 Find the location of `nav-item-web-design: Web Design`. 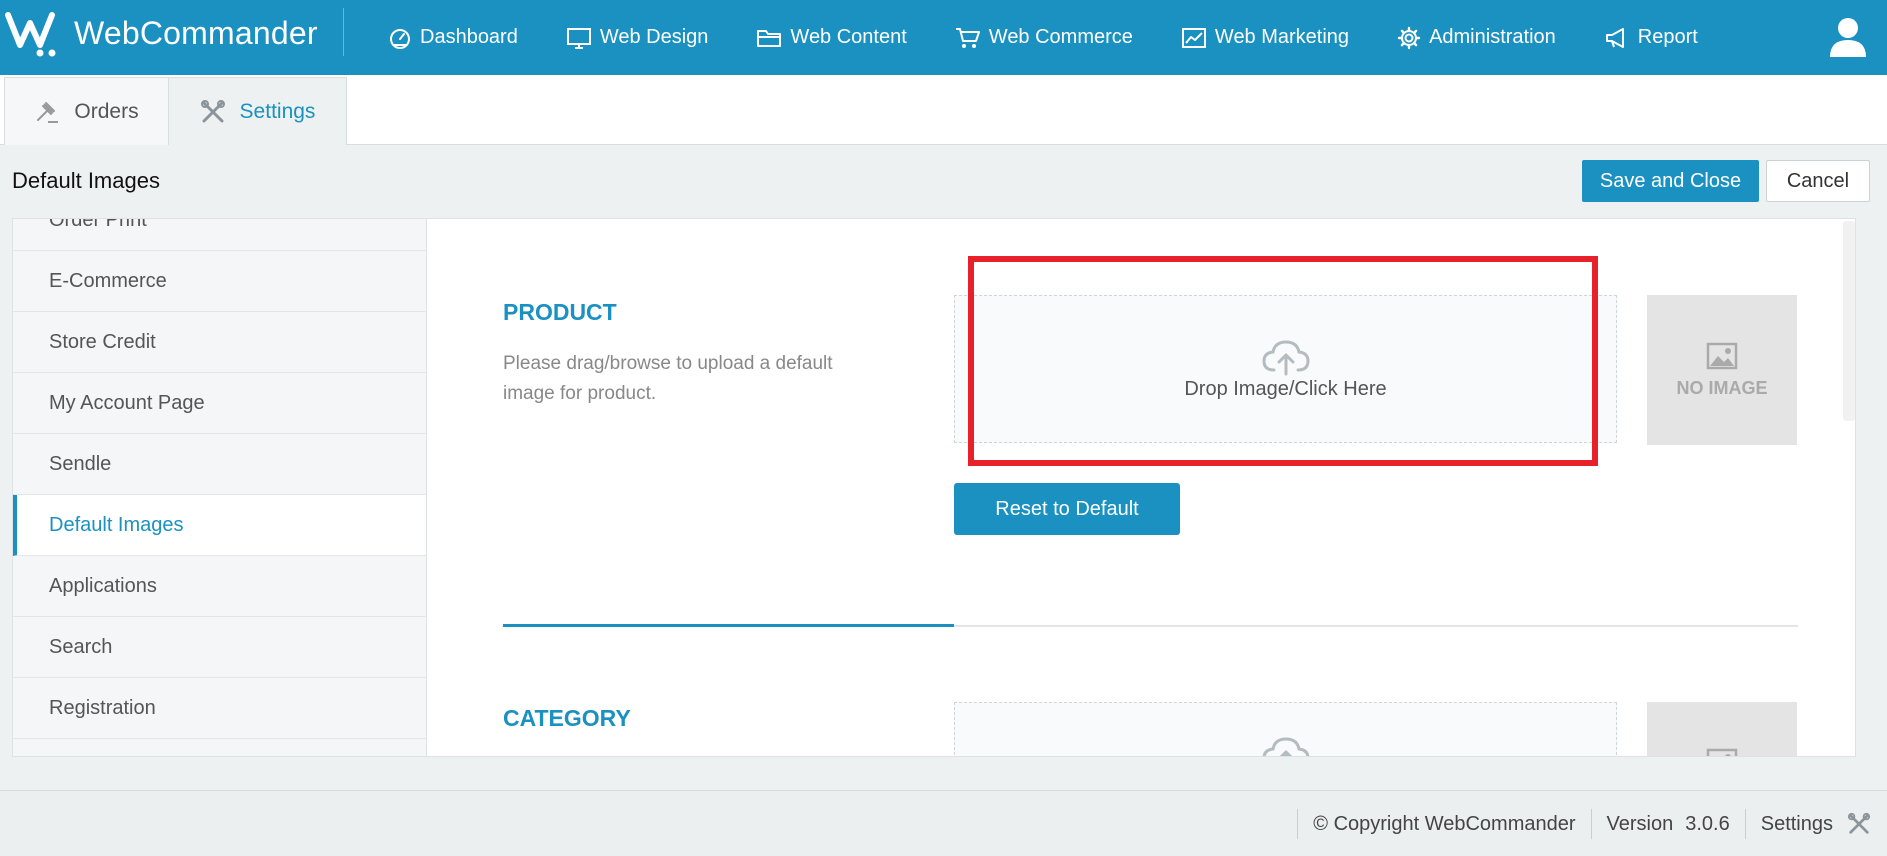

nav-item-web-design: Web Design is located at coordinates (637, 38).